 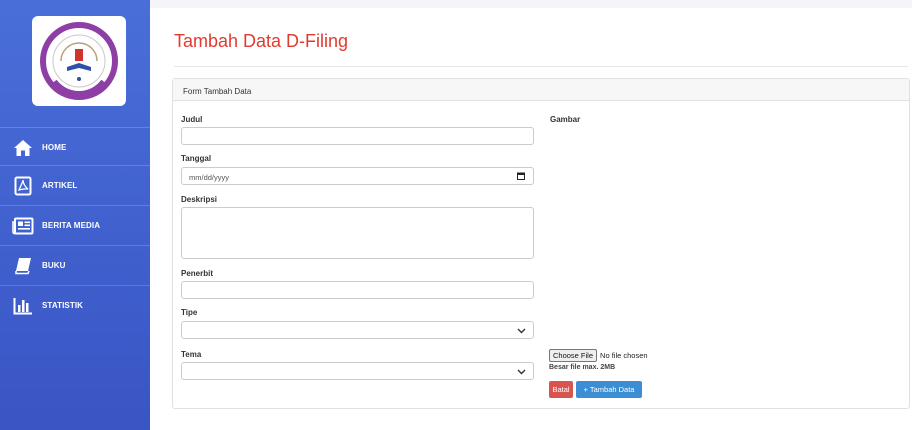 What do you see at coordinates (357, 176) in the screenshot?
I see `tanggal-date-input: mm/dd/yyyy` at bounding box center [357, 176].